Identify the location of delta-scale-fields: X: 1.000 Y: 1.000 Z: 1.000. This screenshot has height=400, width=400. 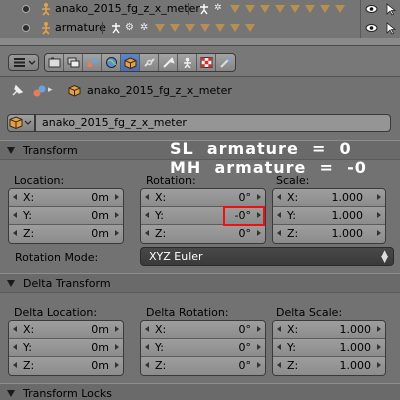
(329, 348).